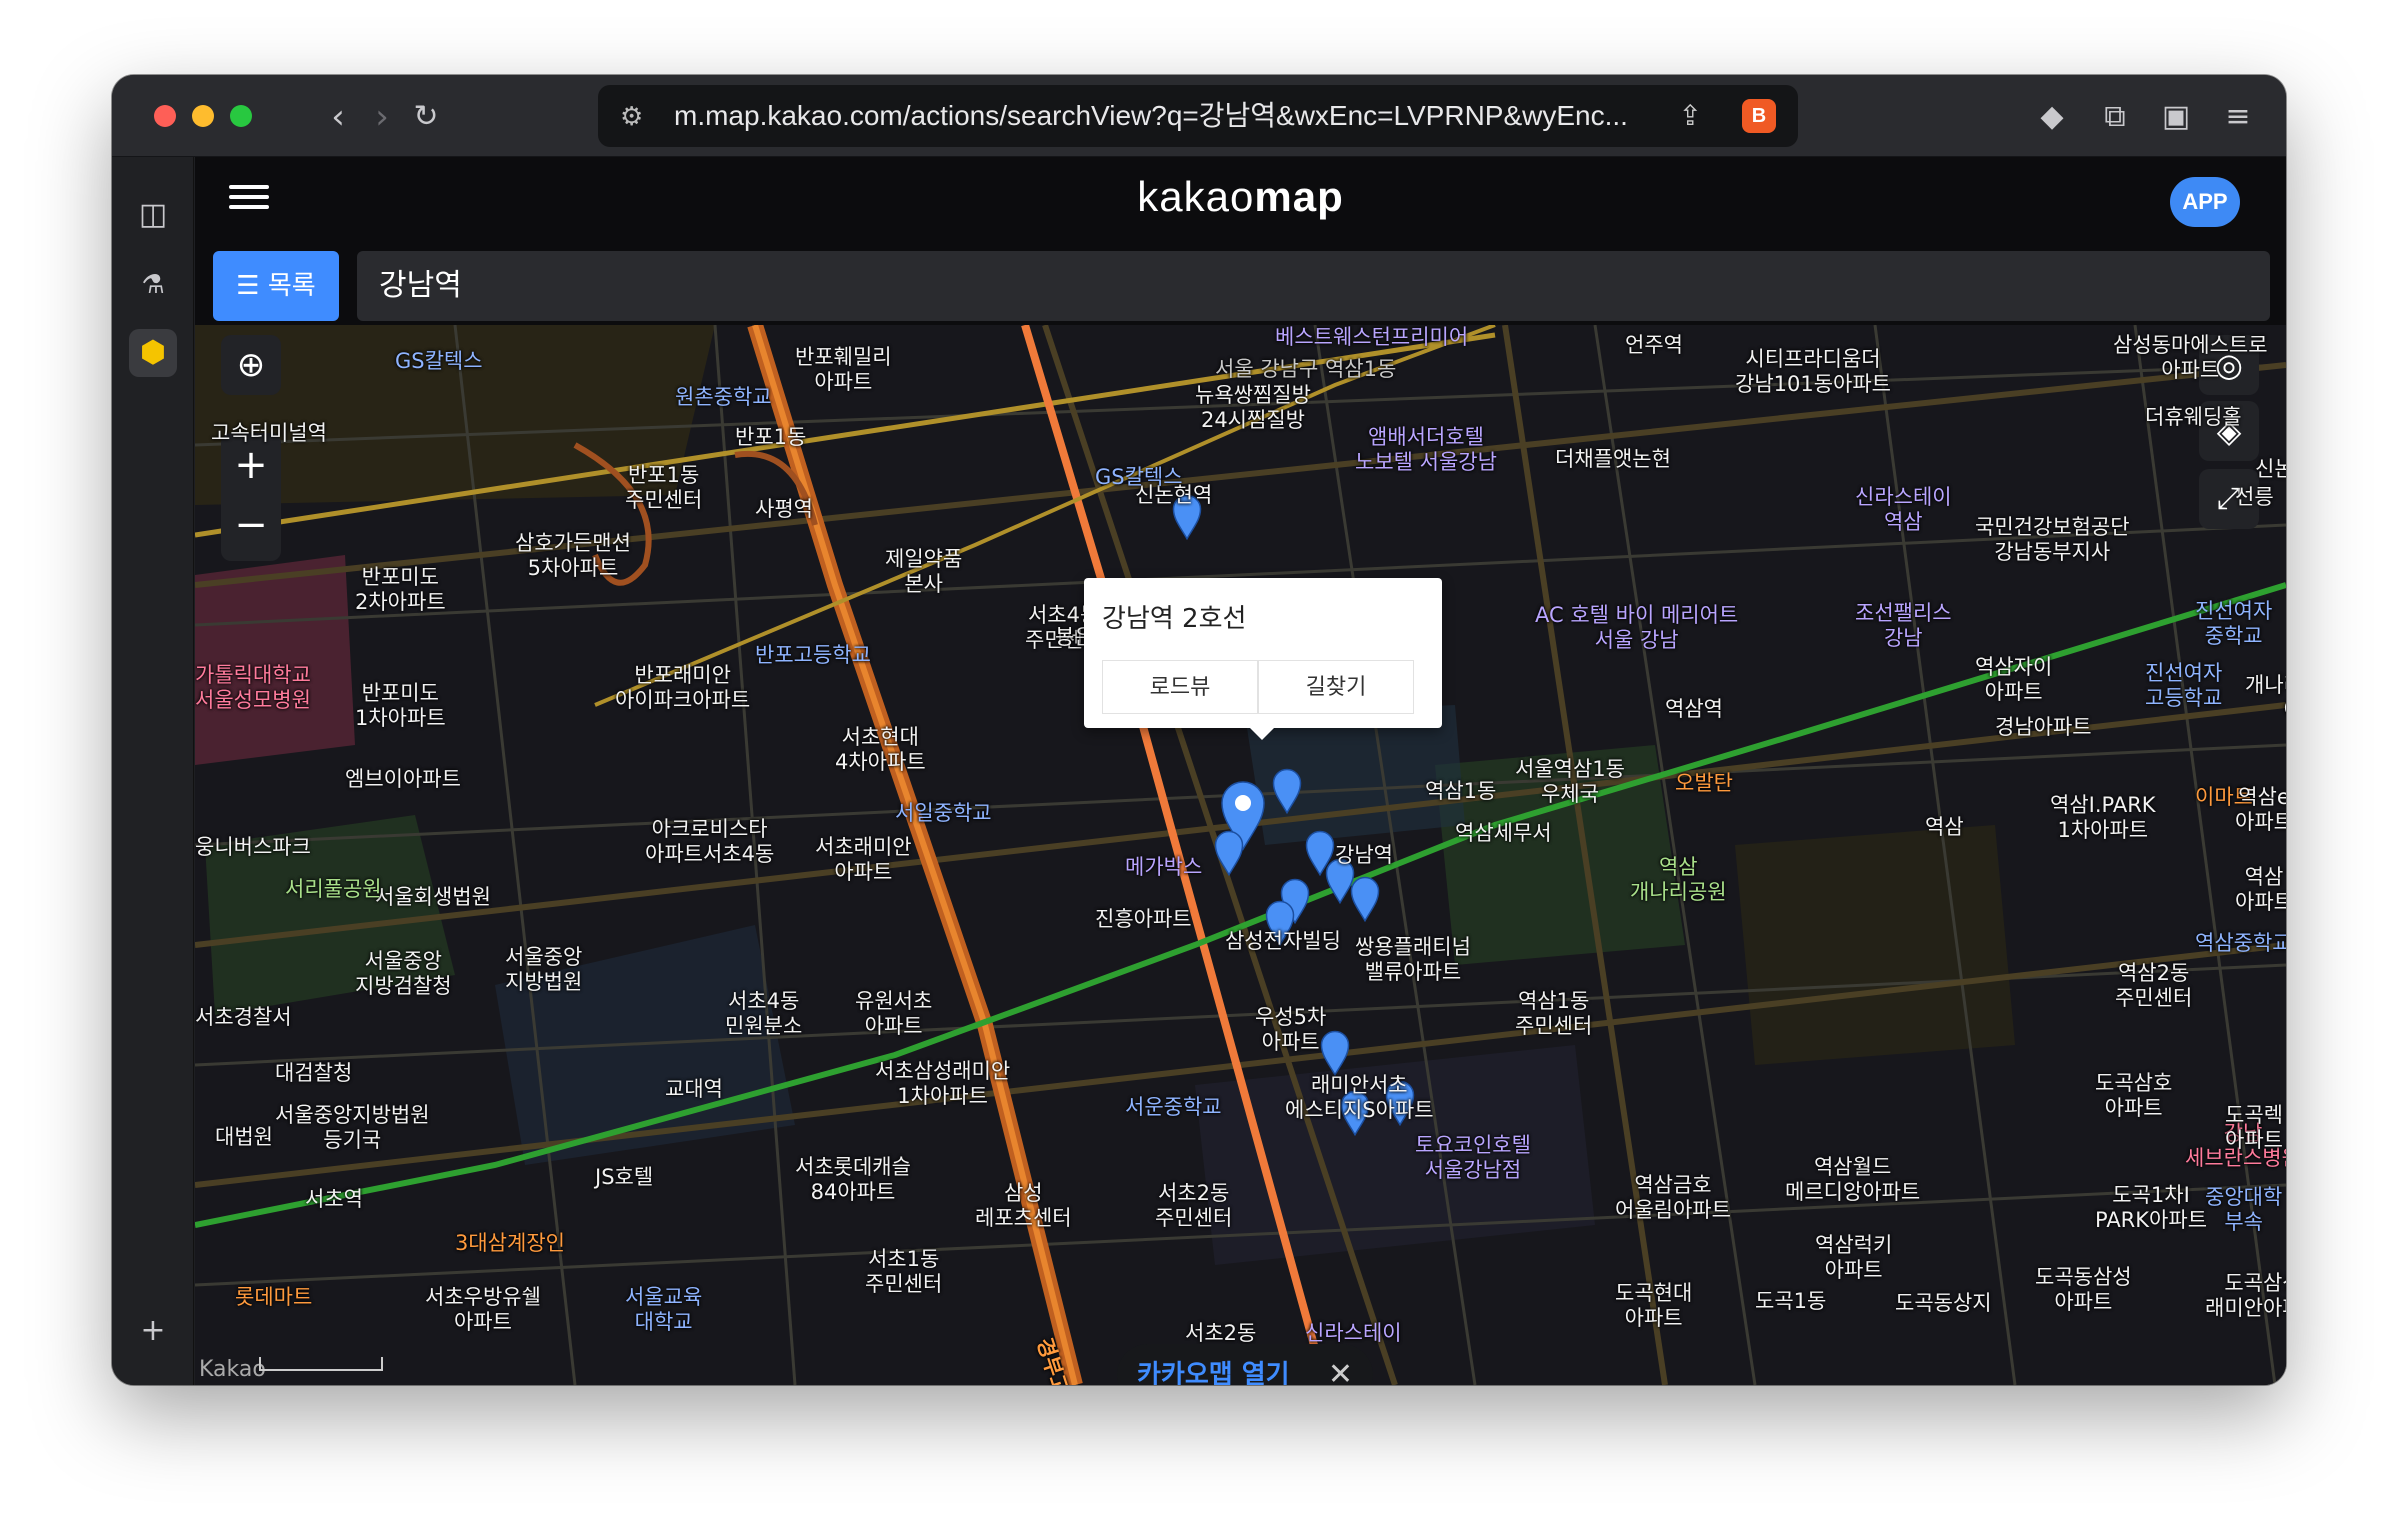 The width and height of the screenshot is (2398, 1536). What do you see at coordinates (1704, 783) in the screenshot?
I see `map-label: 오발탄` at bounding box center [1704, 783].